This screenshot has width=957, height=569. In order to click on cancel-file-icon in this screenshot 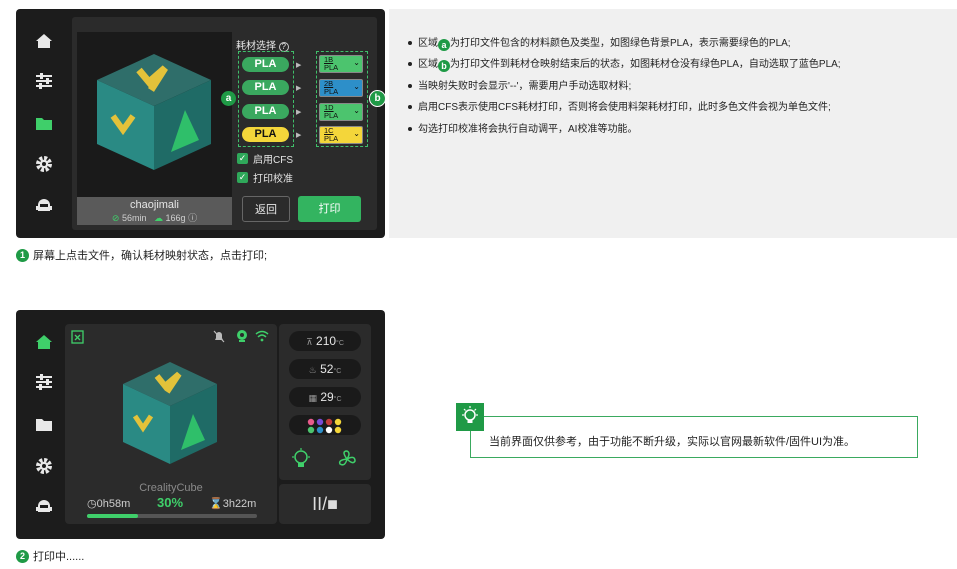, I will do `click(78, 339)`.